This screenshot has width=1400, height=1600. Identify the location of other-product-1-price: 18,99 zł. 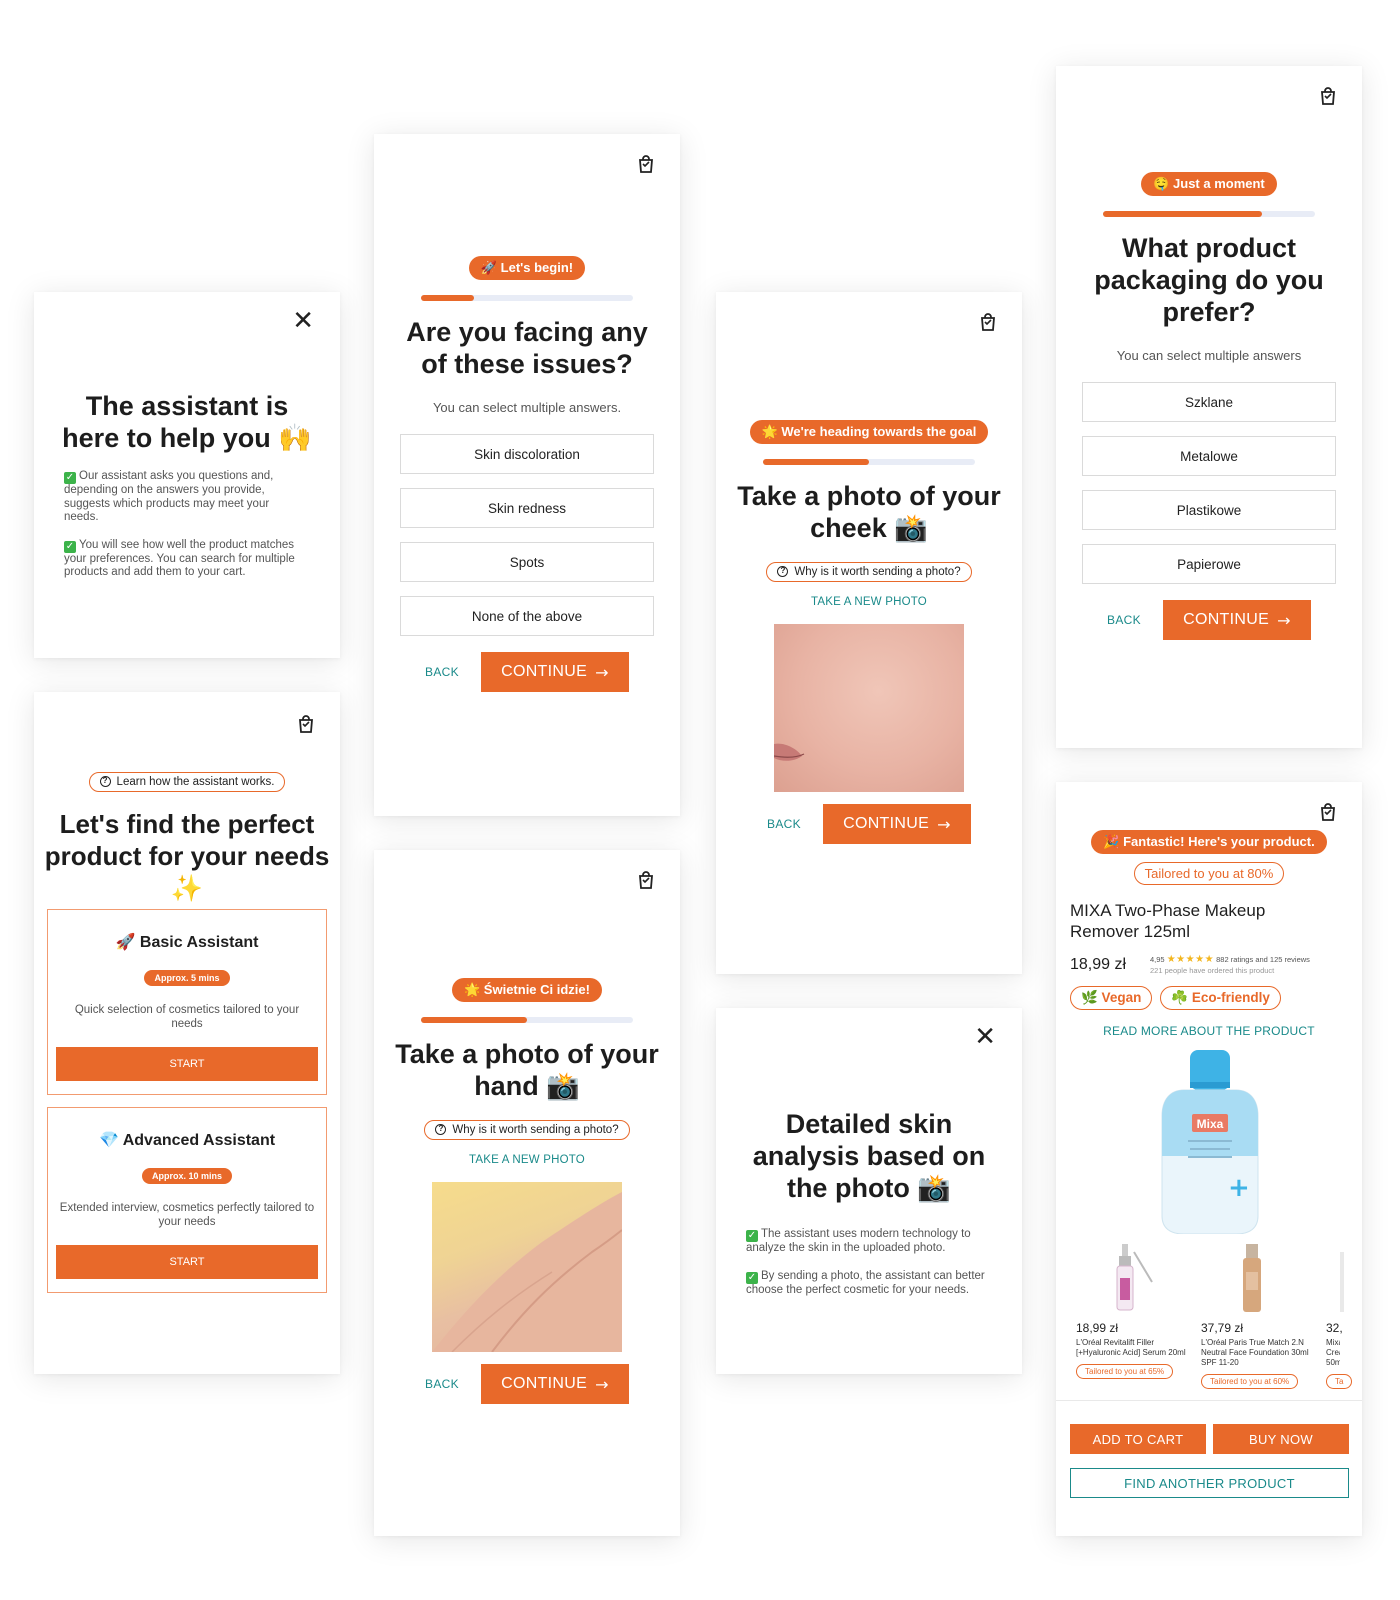
(1097, 1328).